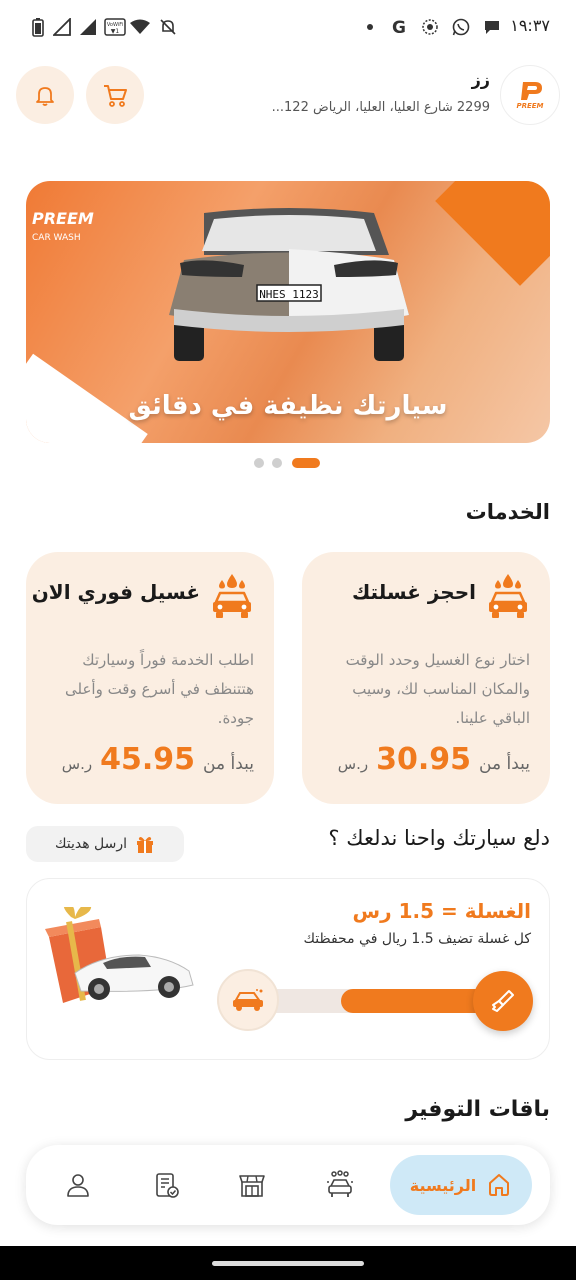 The height and width of the screenshot is (1280, 576). What do you see at coordinates (288, 1185) in the screenshot?
I see `bottom-nav: الرئيسية` at bounding box center [288, 1185].